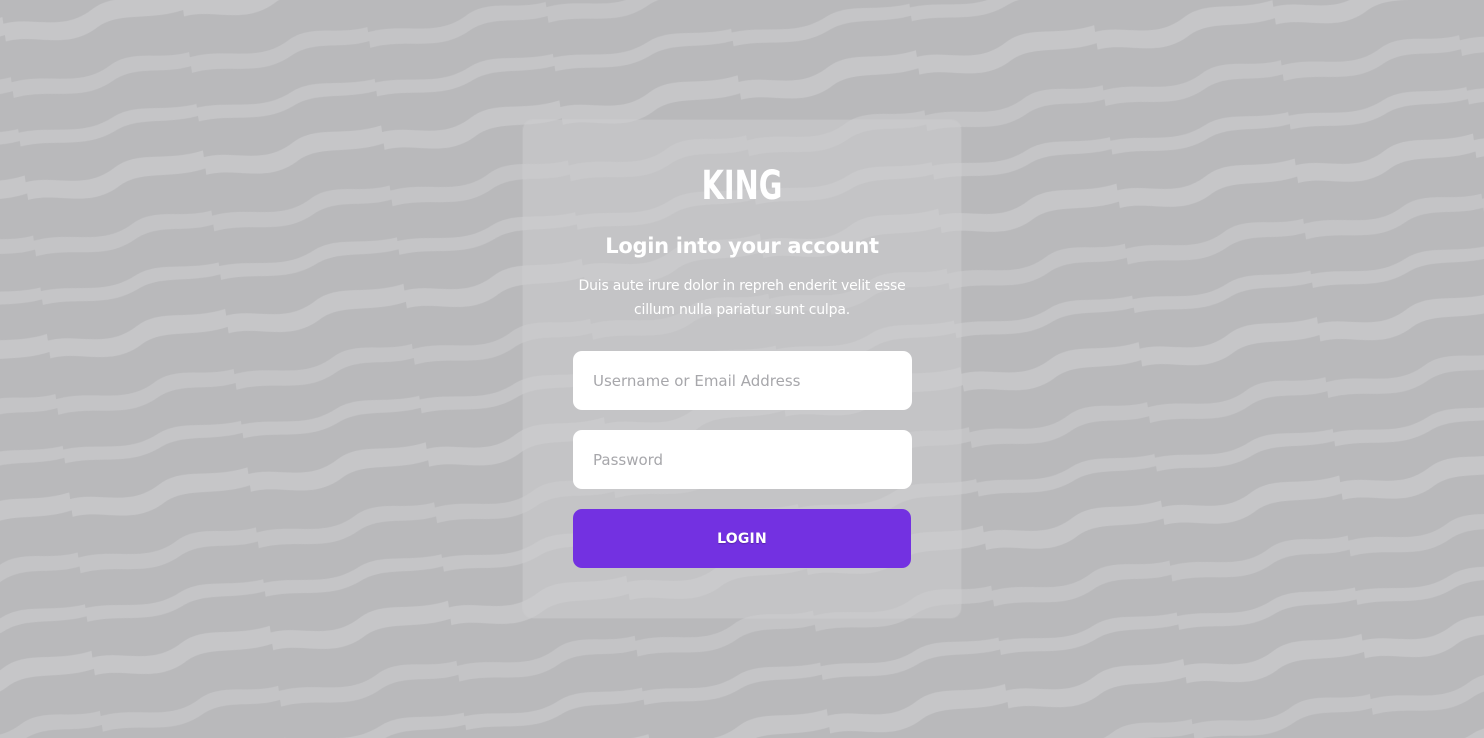  What do you see at coordinates (742, 459) in the screenshot?
I see `password-input` at bounding box center [742, 459].